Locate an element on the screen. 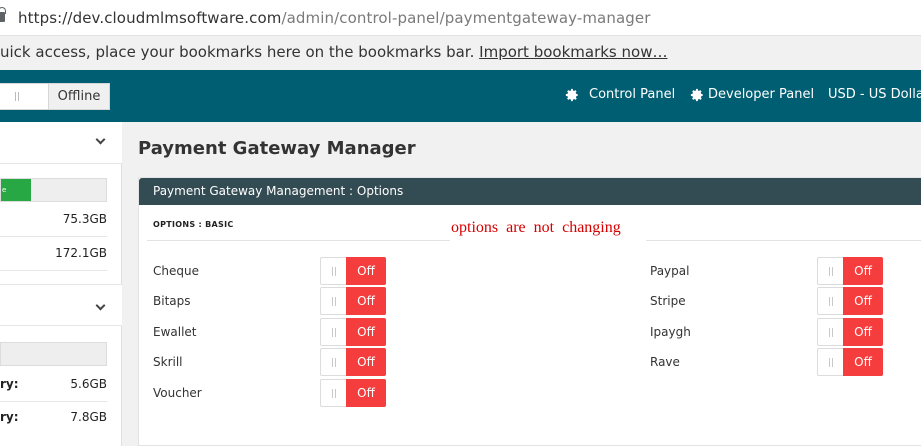 The image size is (921, 446). option-label-voucher: Voucher is located at coordinates (177, 393).